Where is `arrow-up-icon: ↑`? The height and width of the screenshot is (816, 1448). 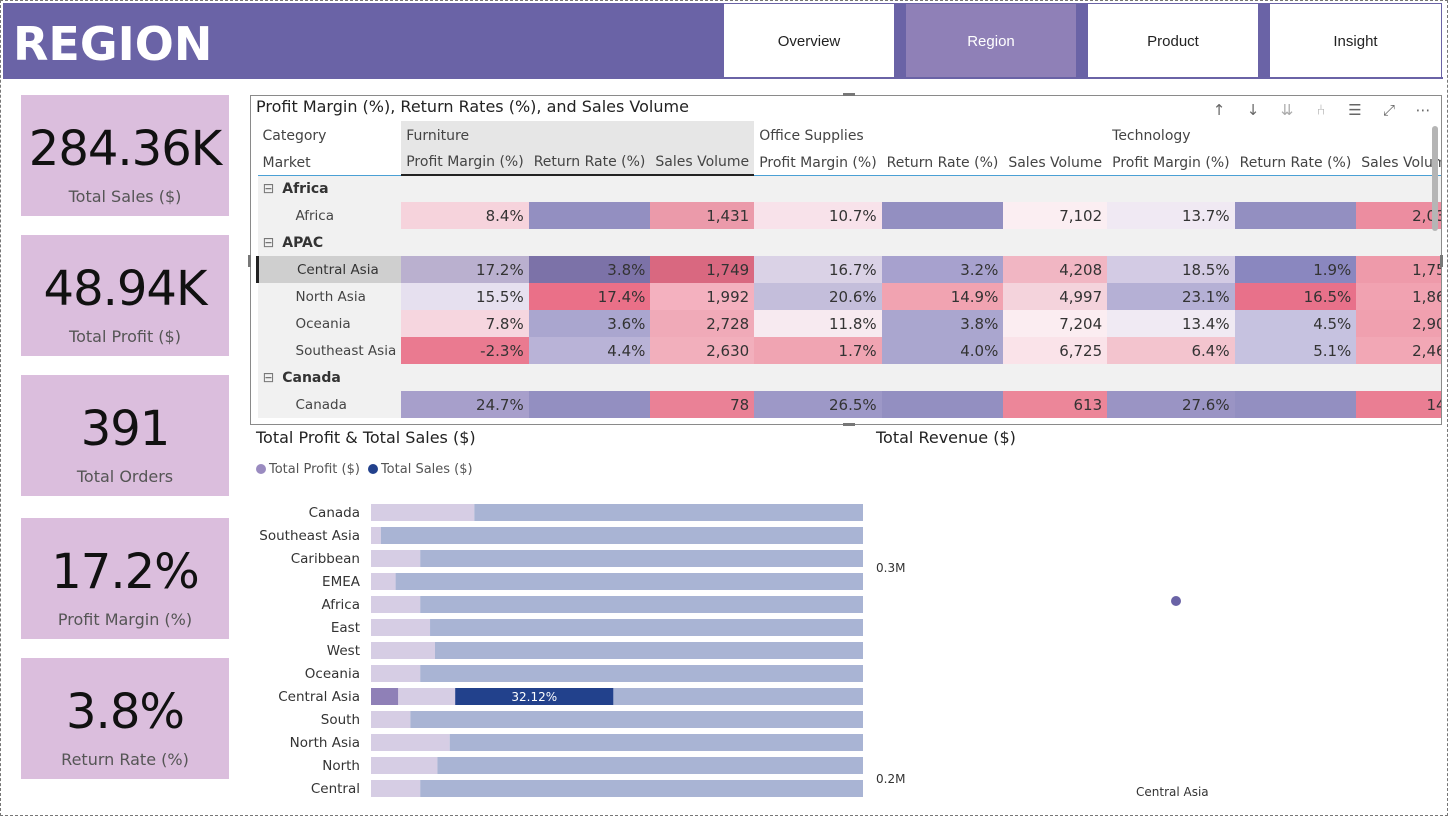 arrow-up-icon: ↑ is located at coordinates (1219, 110).